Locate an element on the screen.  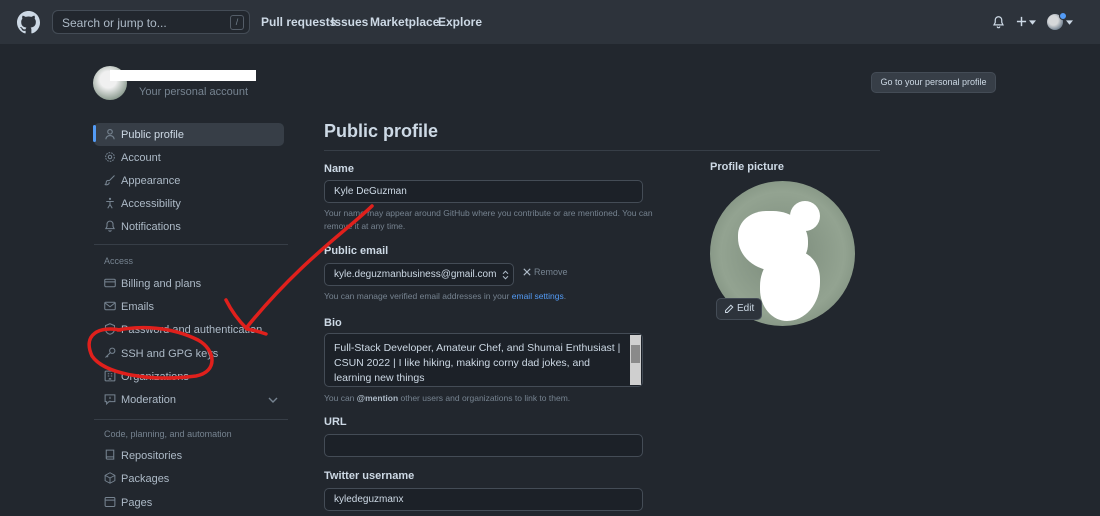
gear-icon is located at coordinates (110, 157).